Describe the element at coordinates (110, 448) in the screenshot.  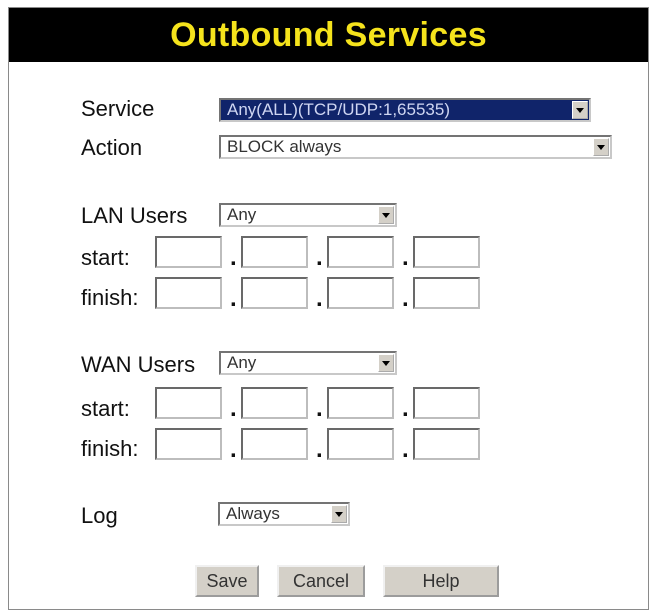
I see `wan-finish-label: finish:` at that location.